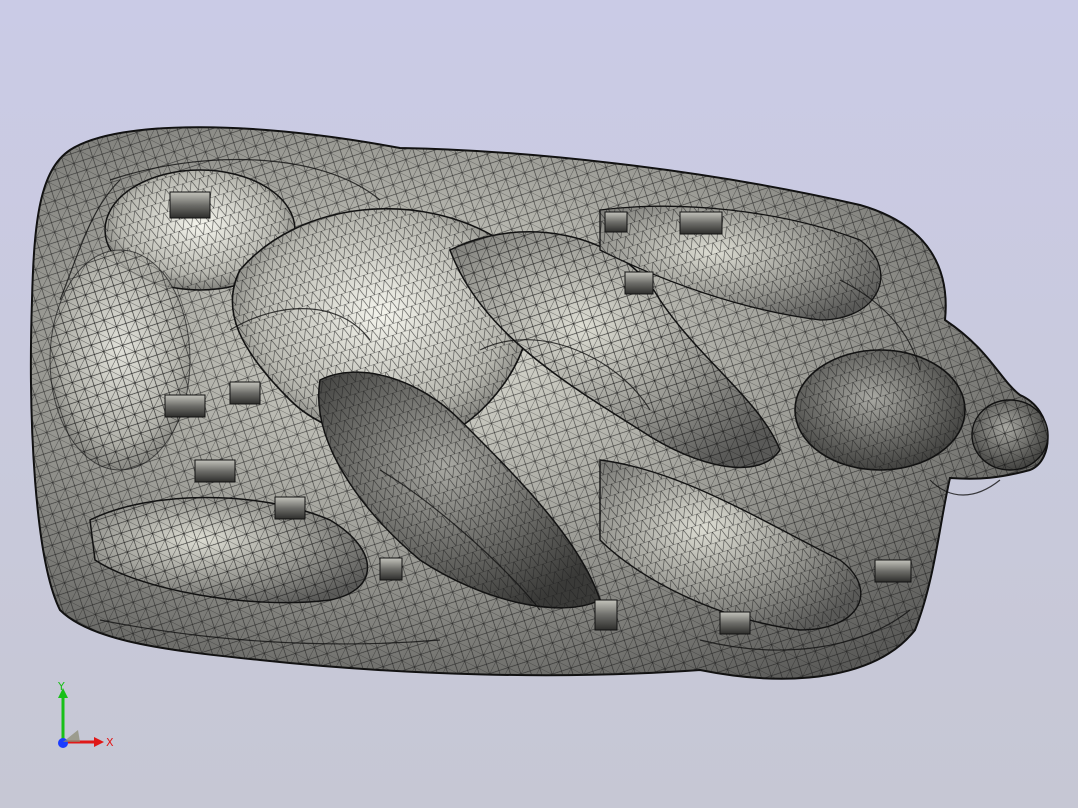 The width and height of the screenshot is (1078, 808). What do you see at coordinates (110, 742) in the screenshot?
I see `x-axis-label: X` at bounding box center [110, 742].